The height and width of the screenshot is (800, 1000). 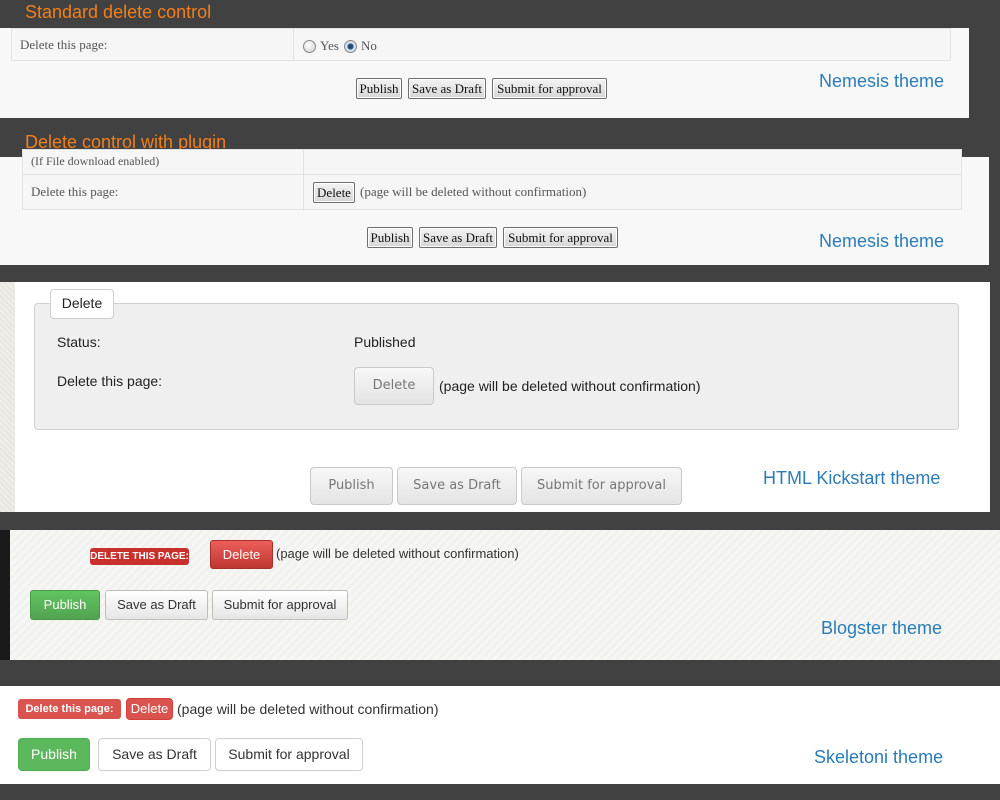 I want to click on fieldset-legend: Delete, so click(x=82, y=304).